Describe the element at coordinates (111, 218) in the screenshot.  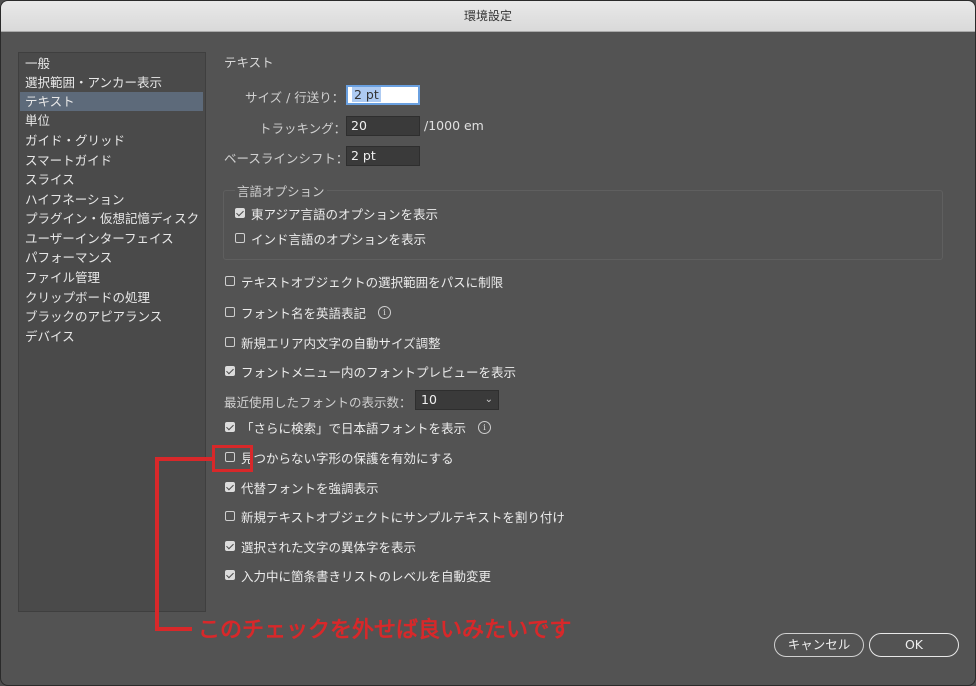
I see `sidebar-item-plugins-scratch: プラグイン・仮想記憶ディスク` at that location.